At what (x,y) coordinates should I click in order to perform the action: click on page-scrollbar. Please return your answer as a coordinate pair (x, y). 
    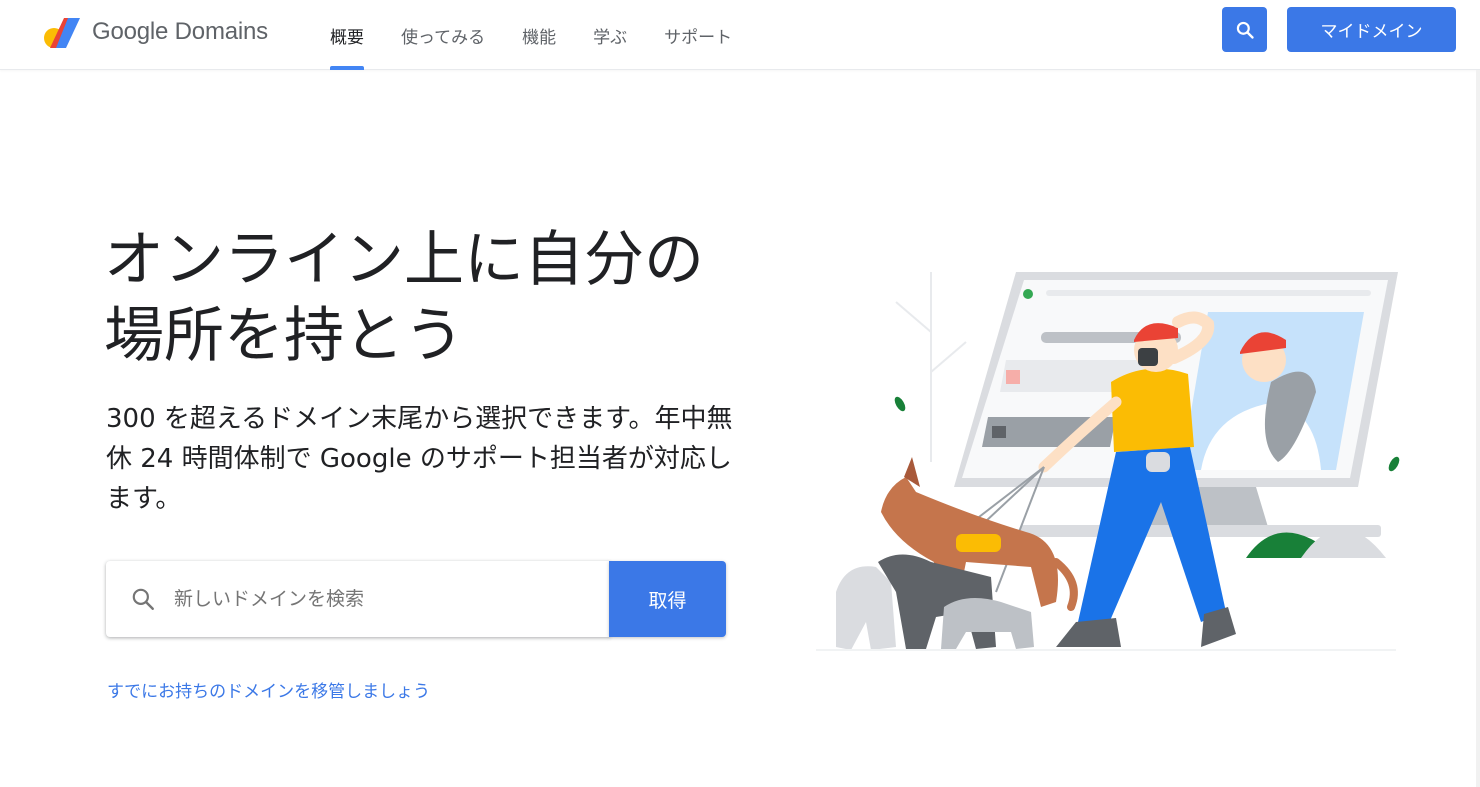
    Looking at the image, I should click on (1478, 428).